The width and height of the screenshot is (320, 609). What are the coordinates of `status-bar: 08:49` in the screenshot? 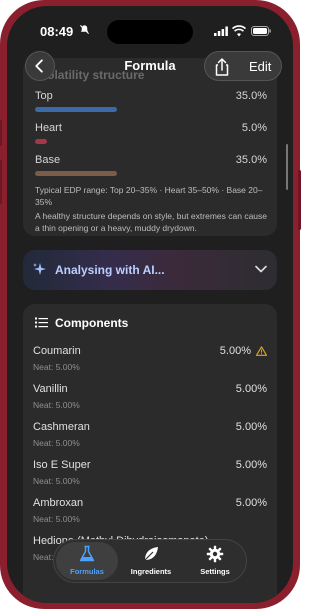 It's located at (150, 26).